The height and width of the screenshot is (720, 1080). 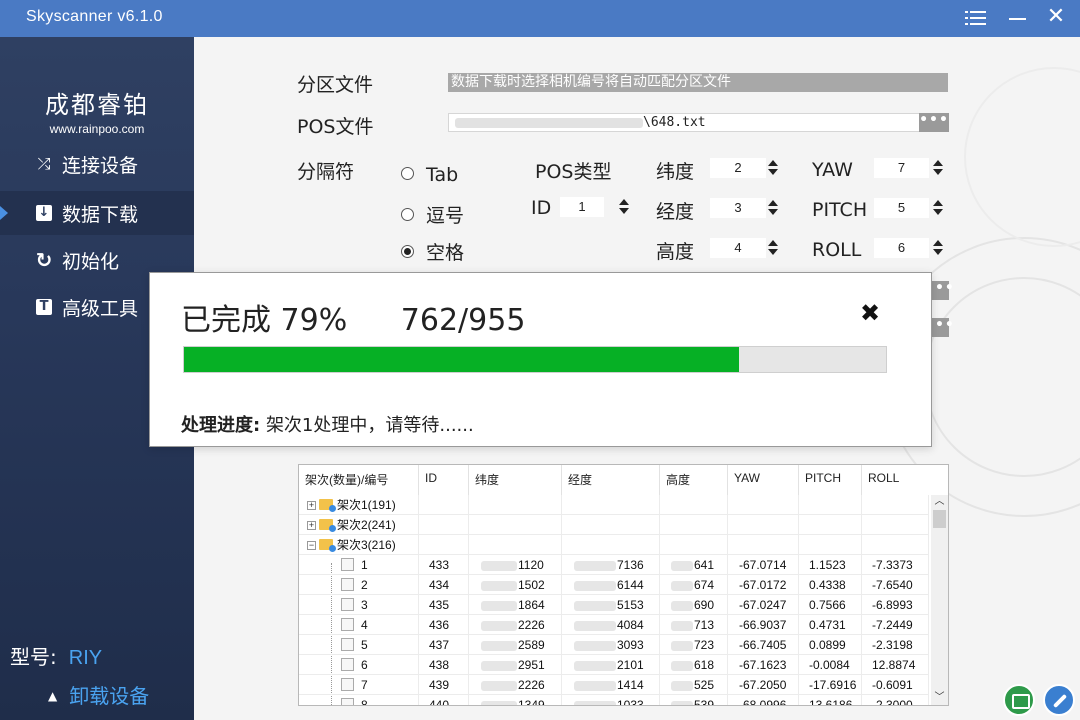 What do you see at coordinates (901, 208) in the screenshot?
I see `pitch-stepper: 5` at bounding box center [901, 208].